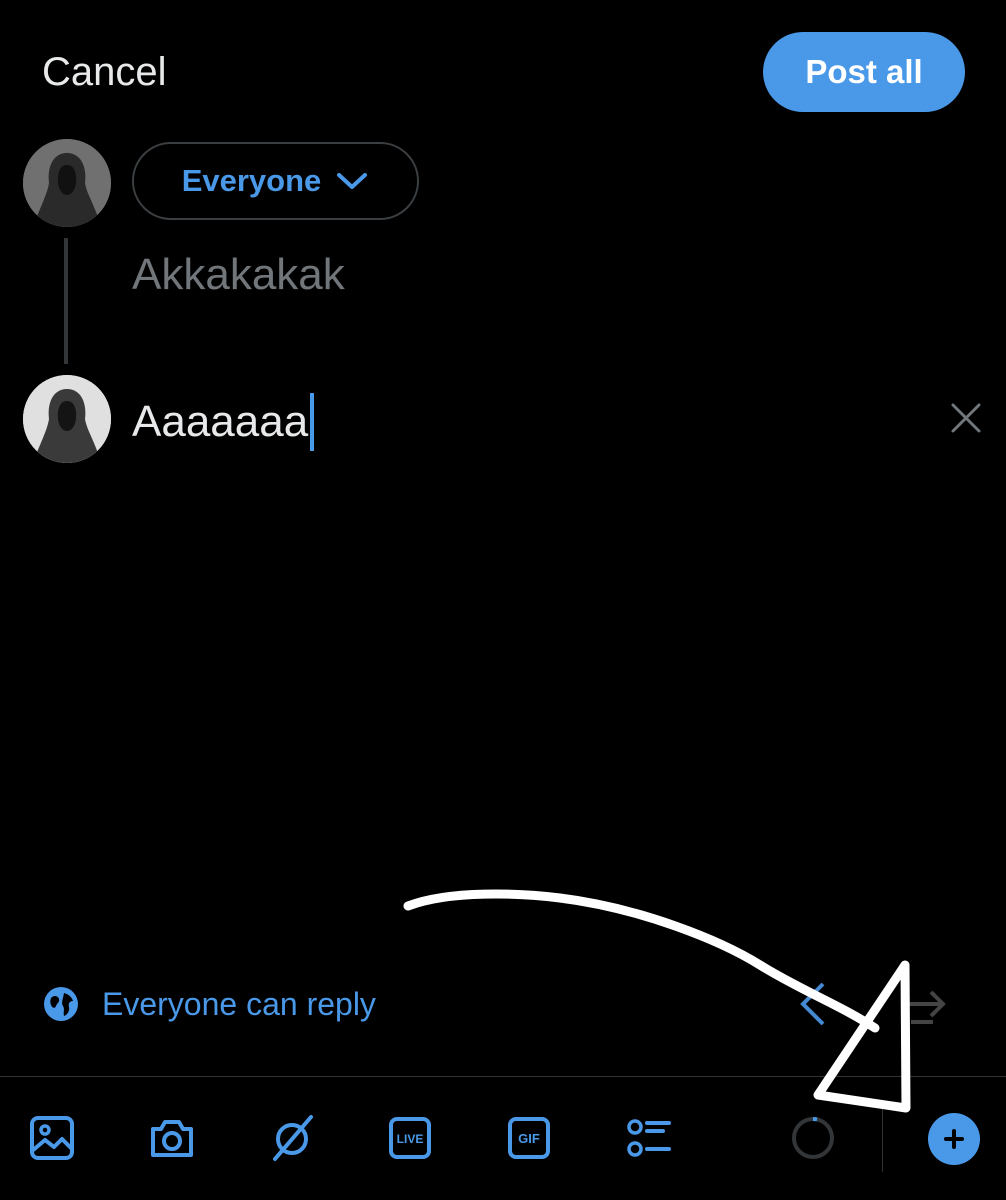 This screenshot has width=1006, height=1200. What do you see at coordinates (239, 1003) in the screenshot?
I see `reply-settings-label: Everyone can reply` at bounding box center [239, 1003].